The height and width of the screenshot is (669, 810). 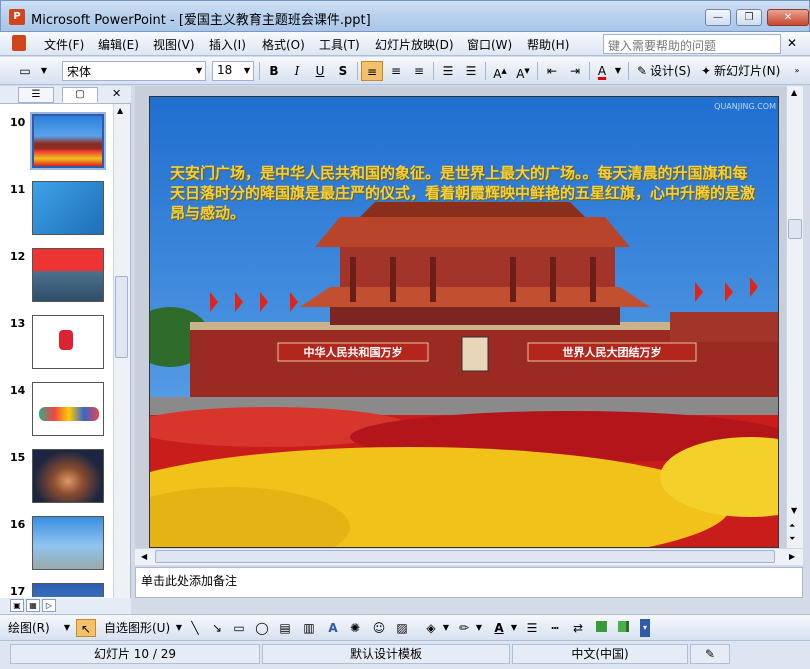 What do you see at coordinates (19, 43) in the screenshot?
I see `document-icon` at bounding box center [19, 43].